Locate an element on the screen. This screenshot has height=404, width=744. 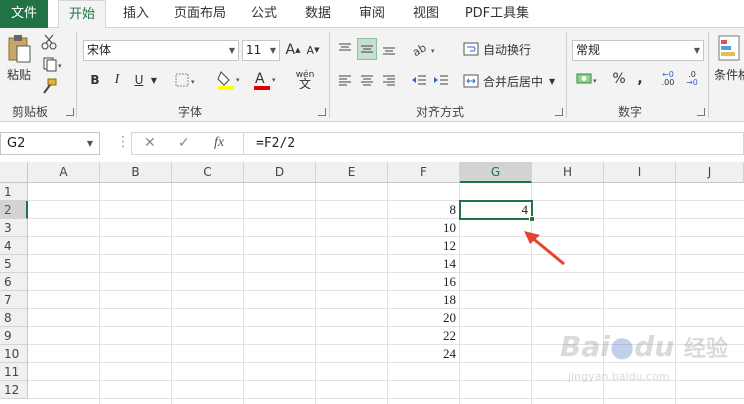
paste-button is located at coordinates (19, 49).